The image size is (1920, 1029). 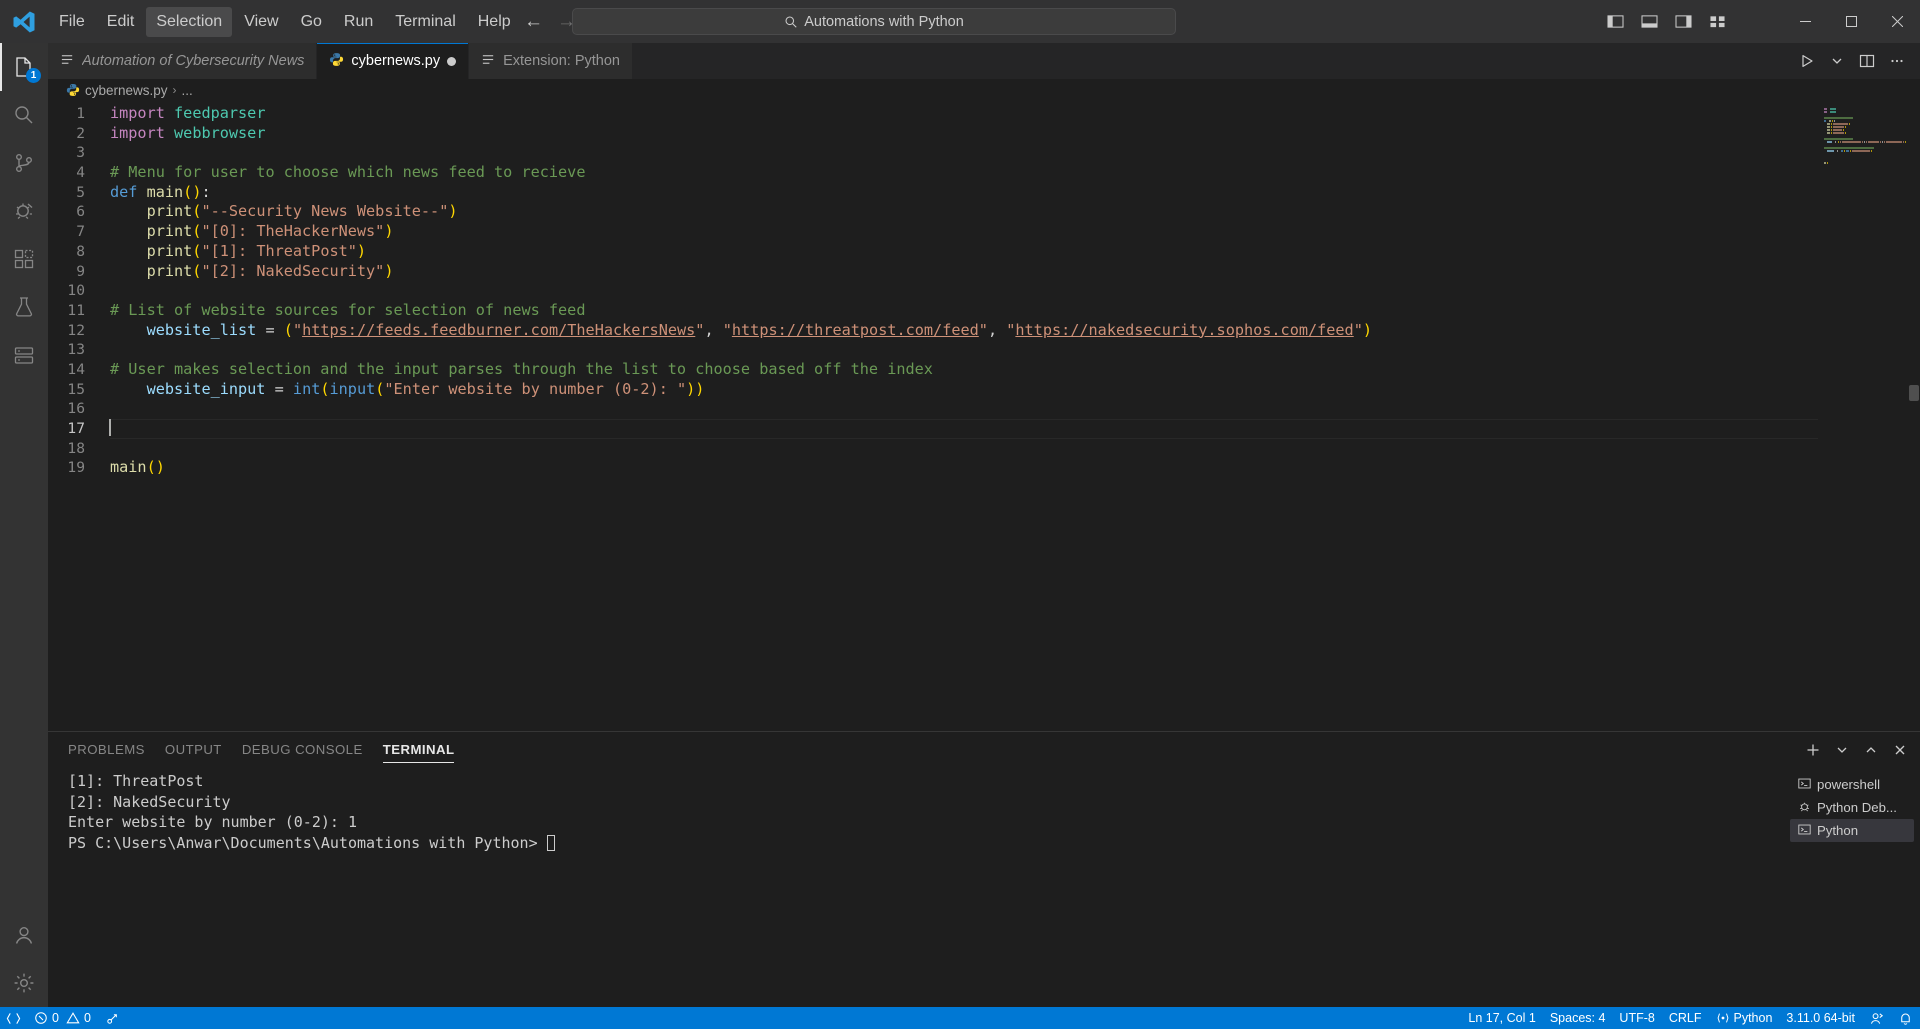 I want to click on manage-settings-button, so click(x=24, y=983).